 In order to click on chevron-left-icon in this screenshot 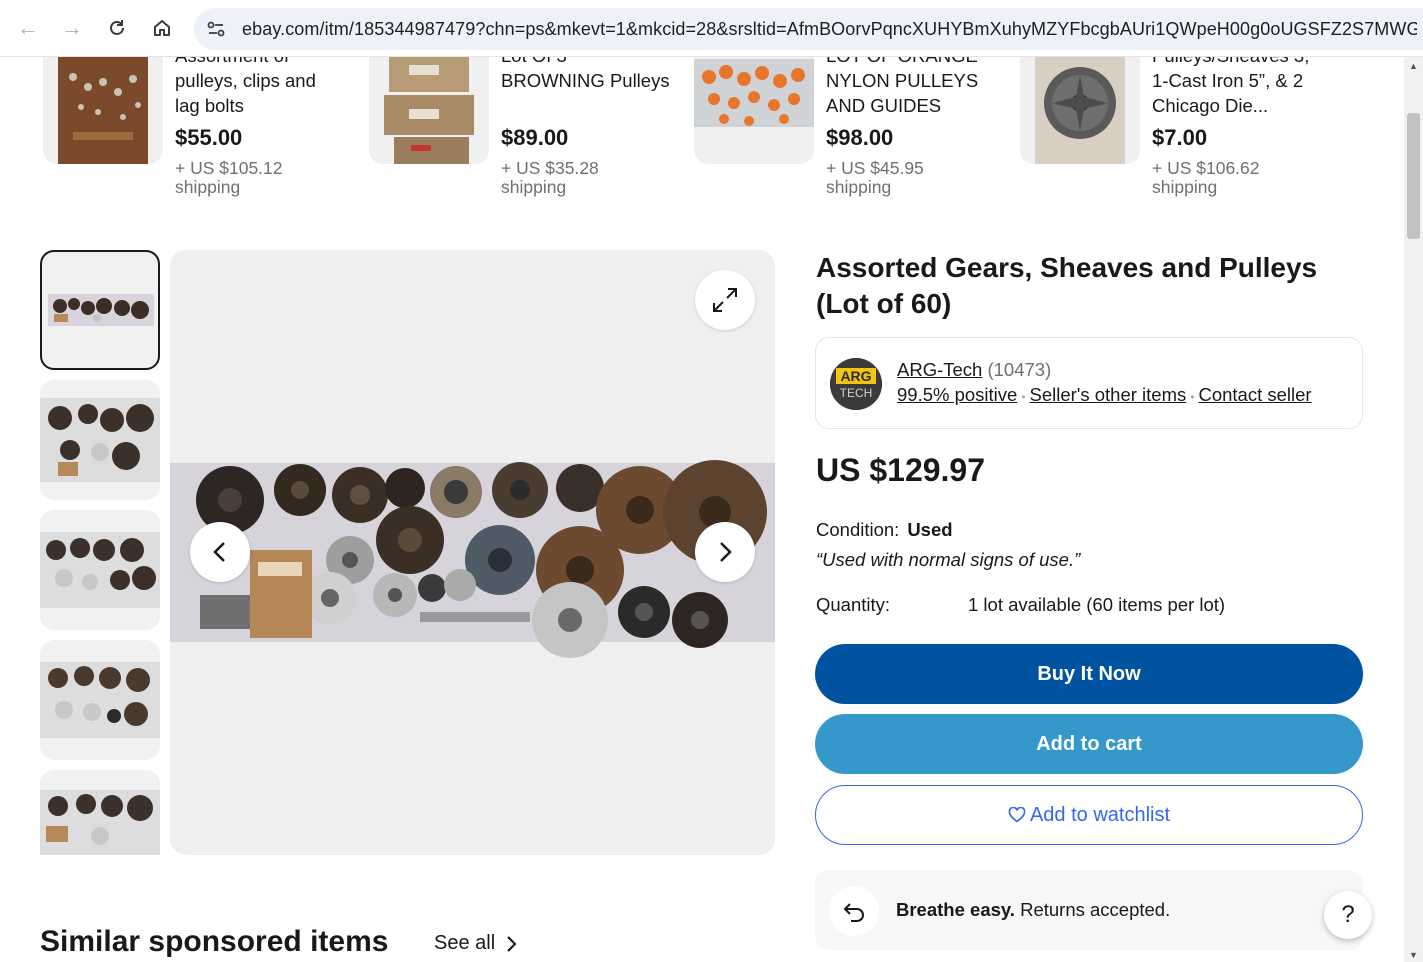, I will do `click(219, 552)`.